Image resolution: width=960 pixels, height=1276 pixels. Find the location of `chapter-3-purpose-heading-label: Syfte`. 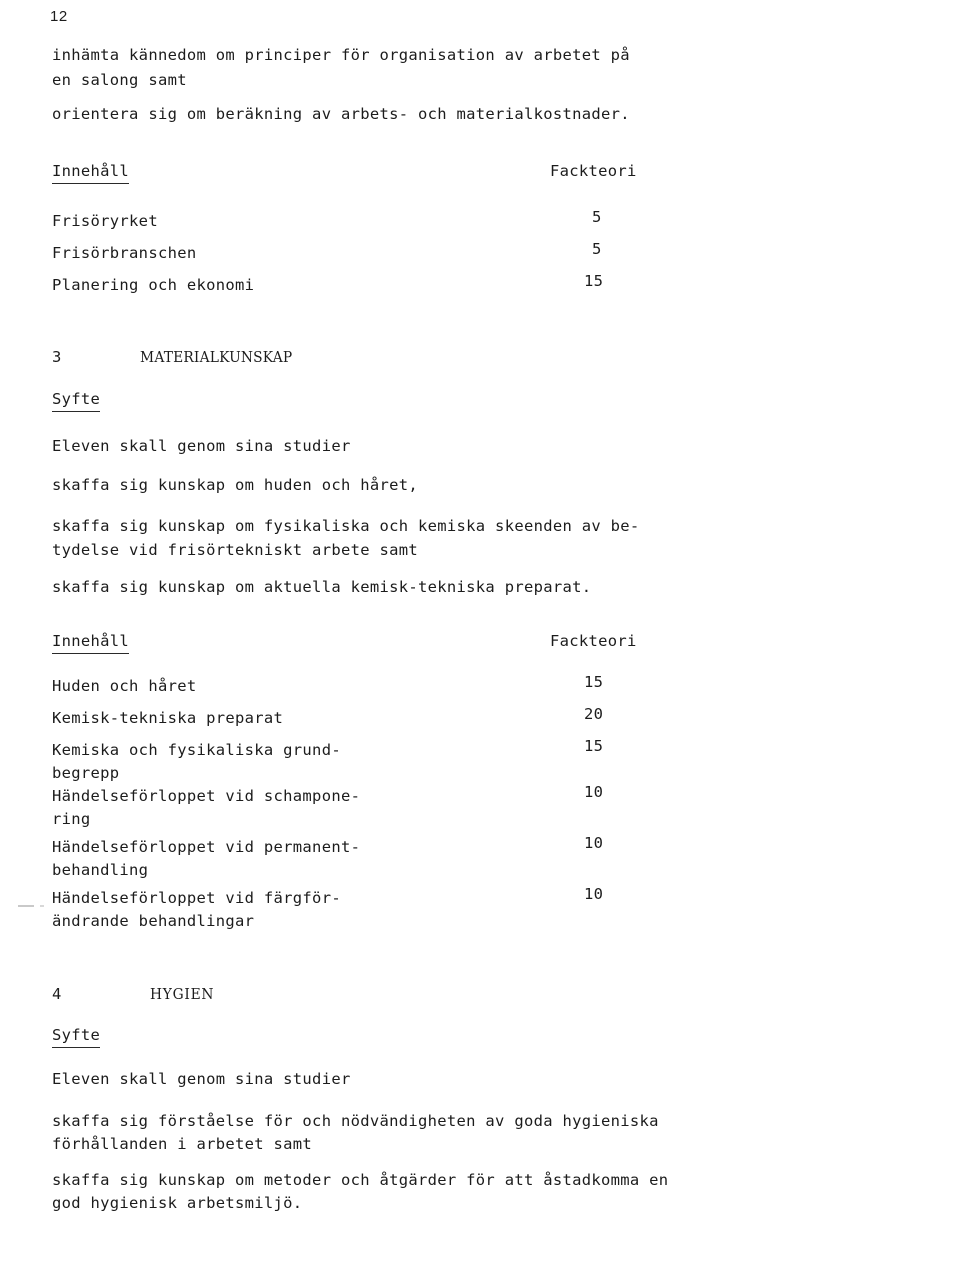

chapter-3-purpose-heading-label: Syfte is located at coordinates (76, 401).